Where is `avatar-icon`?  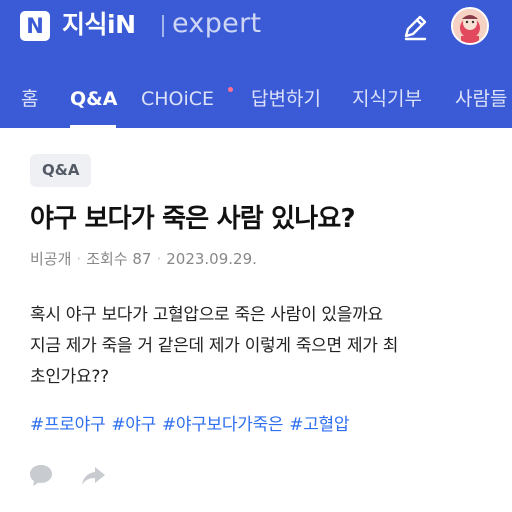
avatar-icon is located at coordinates (470, 26).